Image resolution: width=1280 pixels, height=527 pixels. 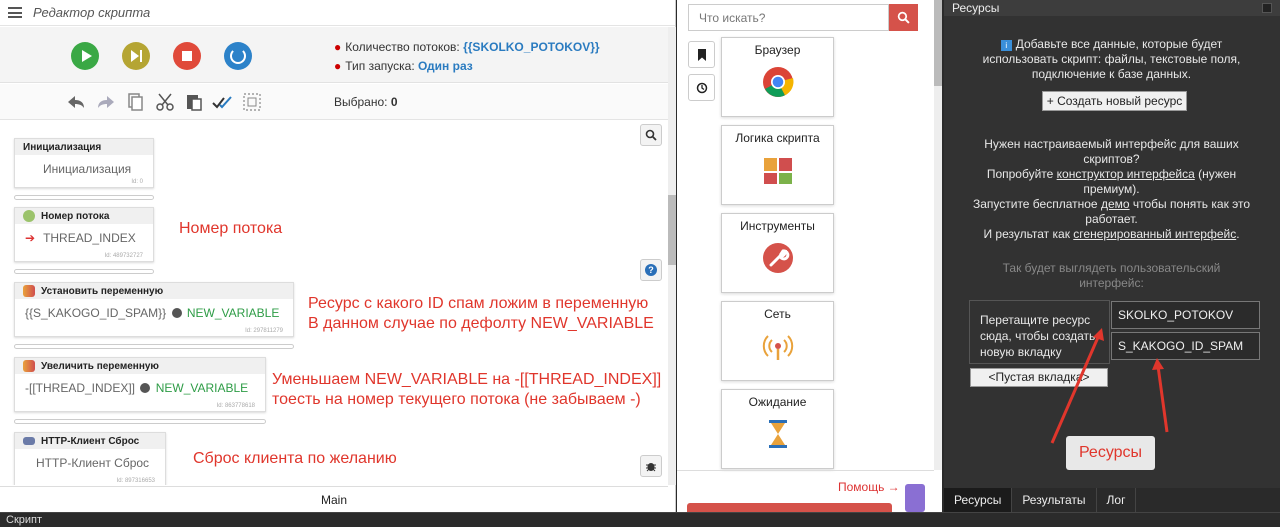 What do you see at coordinates (238, 56) in the screenshot?
I see `restart-icon` at bounding box center [238, 56].